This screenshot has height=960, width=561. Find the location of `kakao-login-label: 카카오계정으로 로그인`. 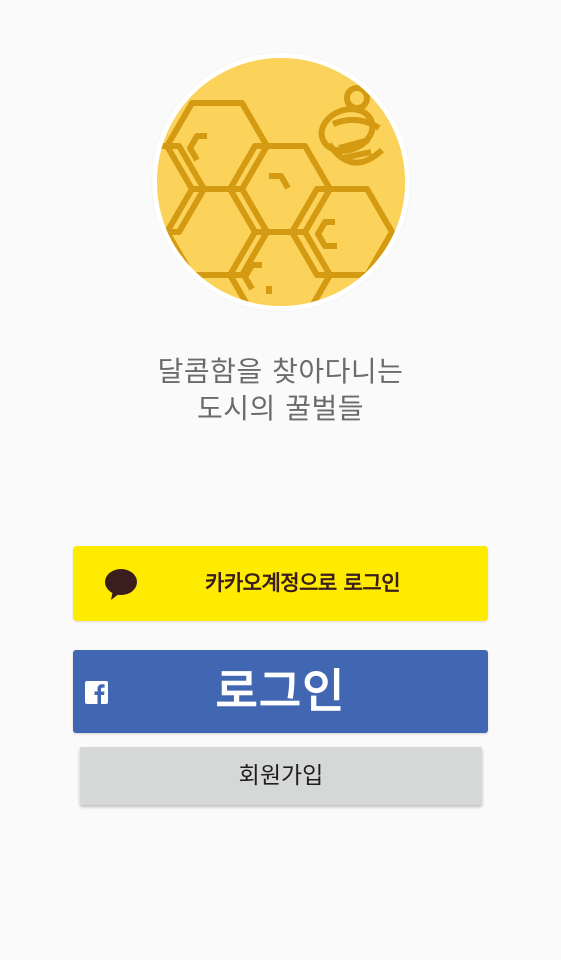

kakao-login-label: 카카오계정으로 로그인 is located at coordinates (303, 583).